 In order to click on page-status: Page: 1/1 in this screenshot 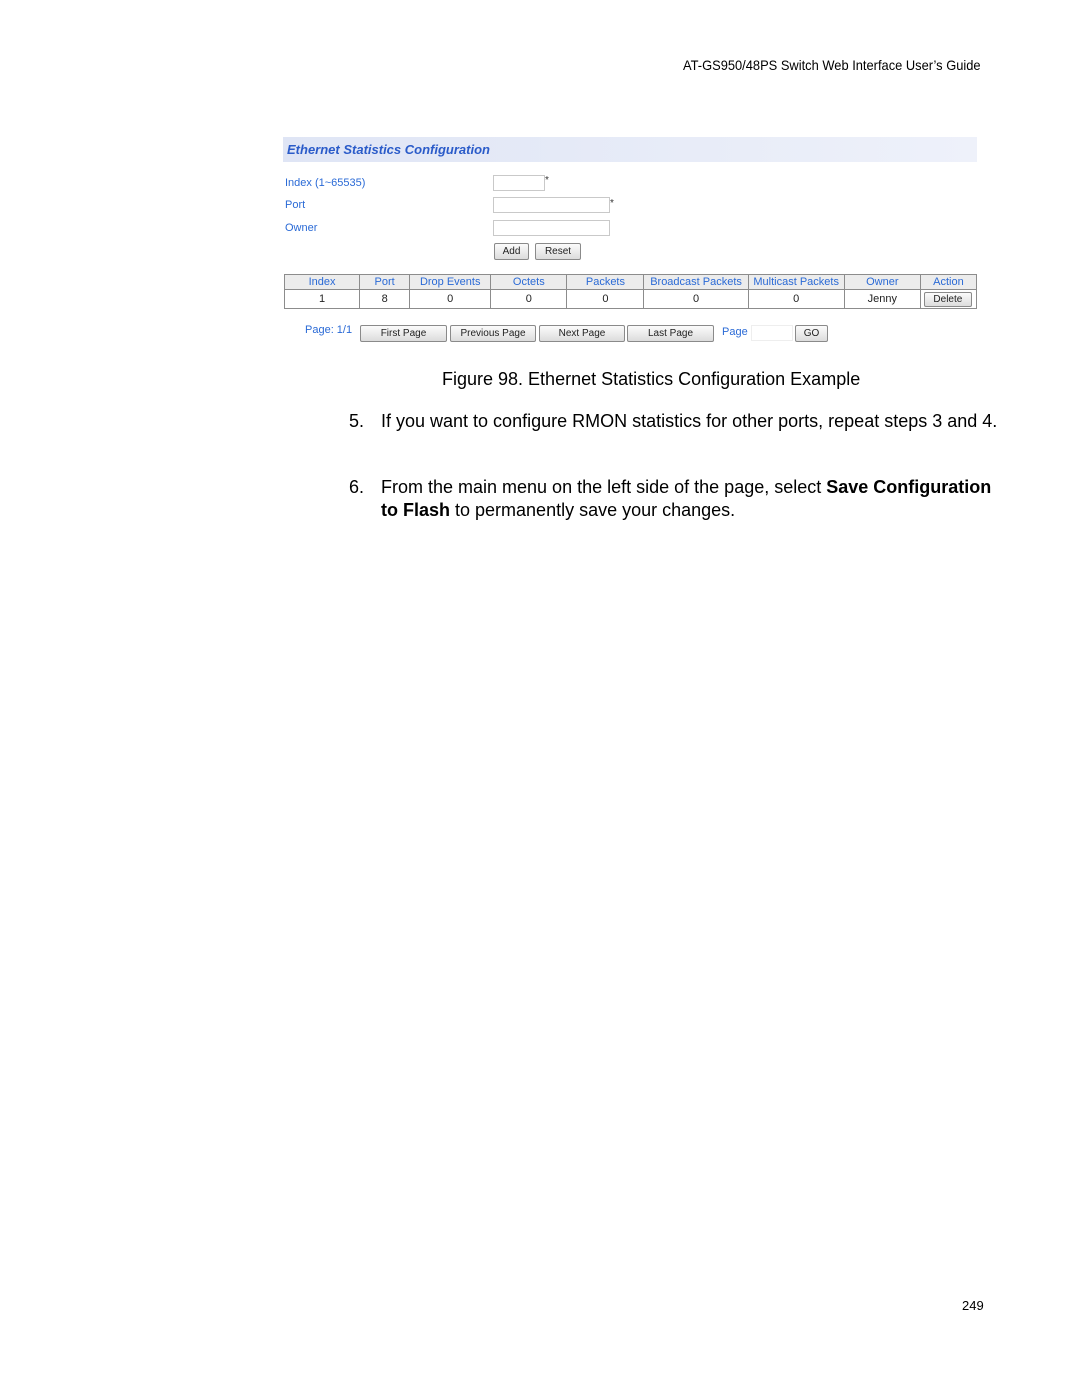, I will do `click(329, 330)`.